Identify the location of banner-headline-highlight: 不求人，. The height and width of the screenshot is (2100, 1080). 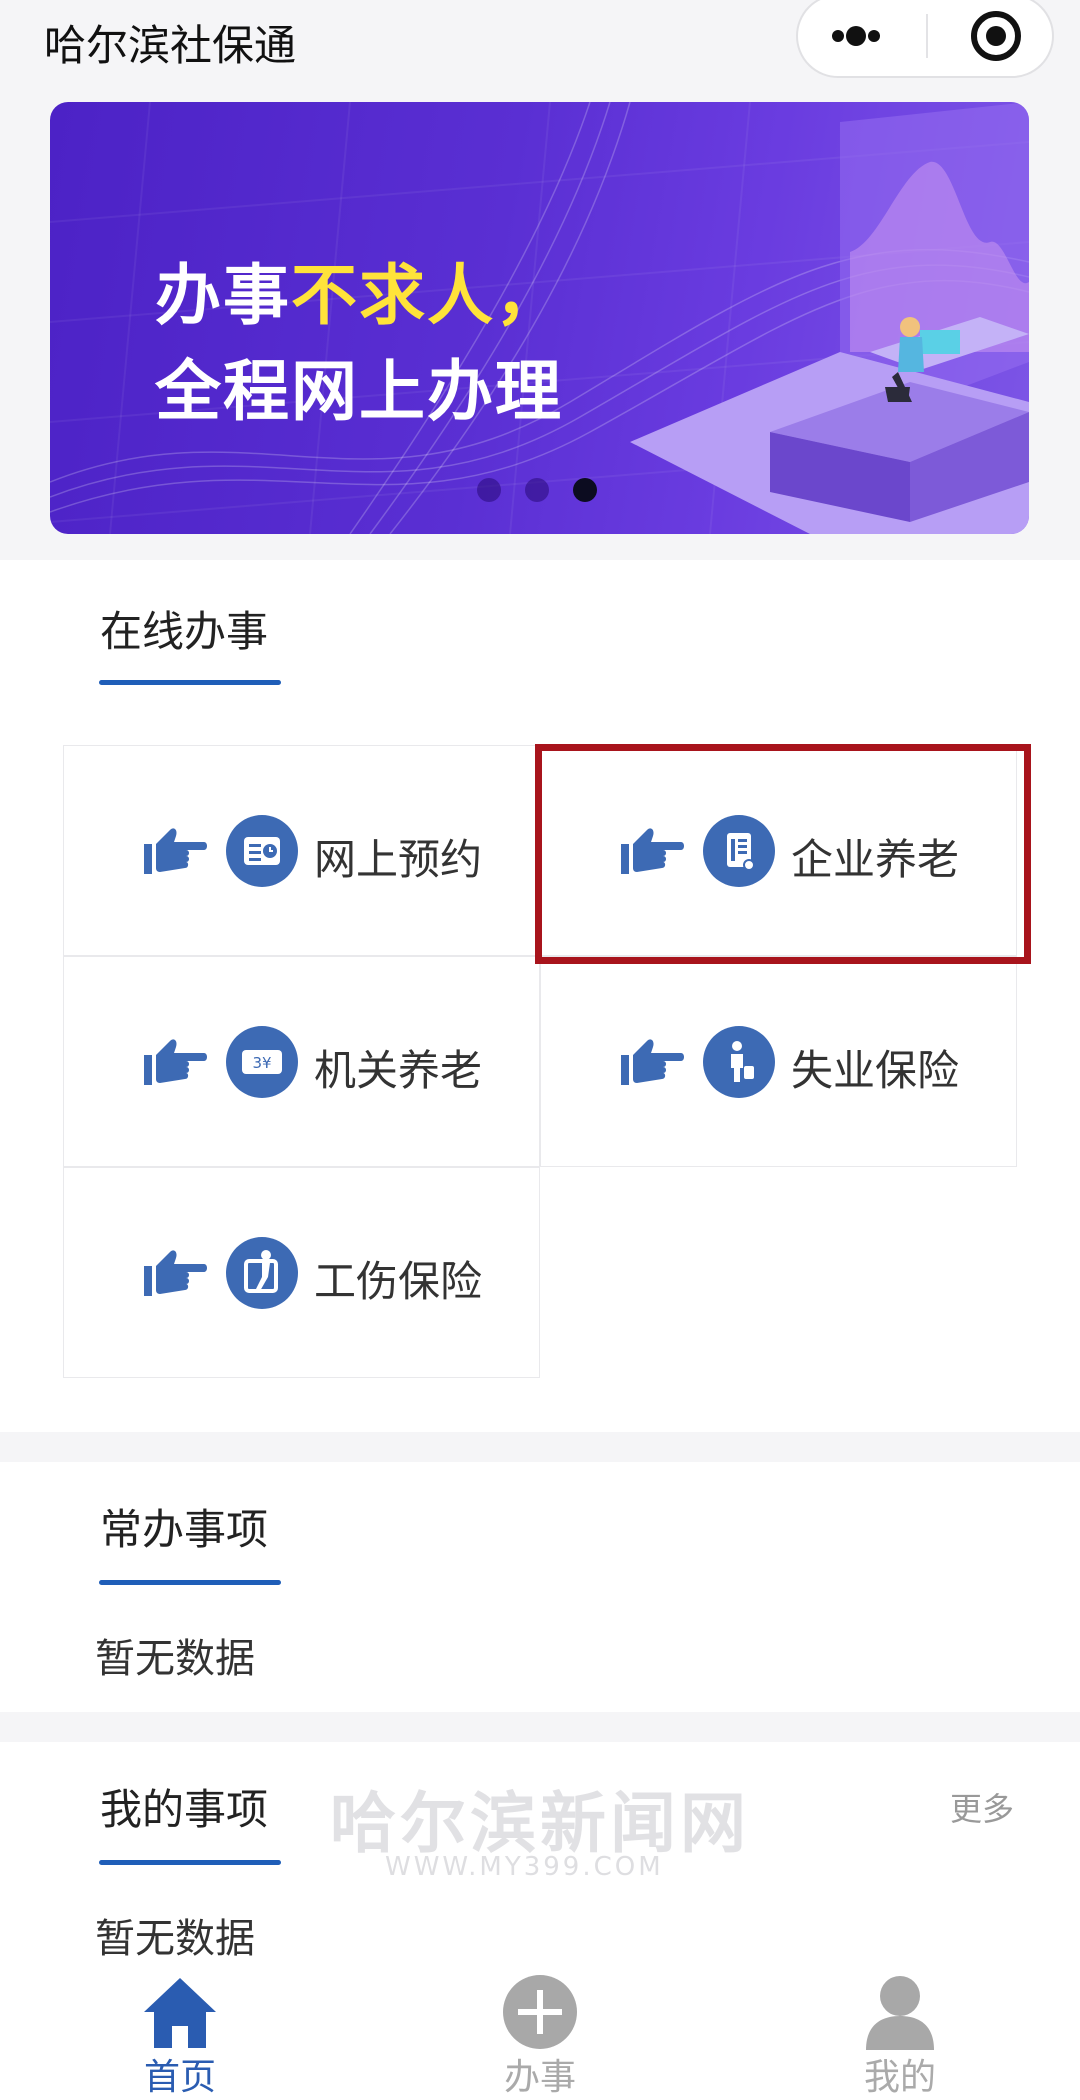
(427, 295).